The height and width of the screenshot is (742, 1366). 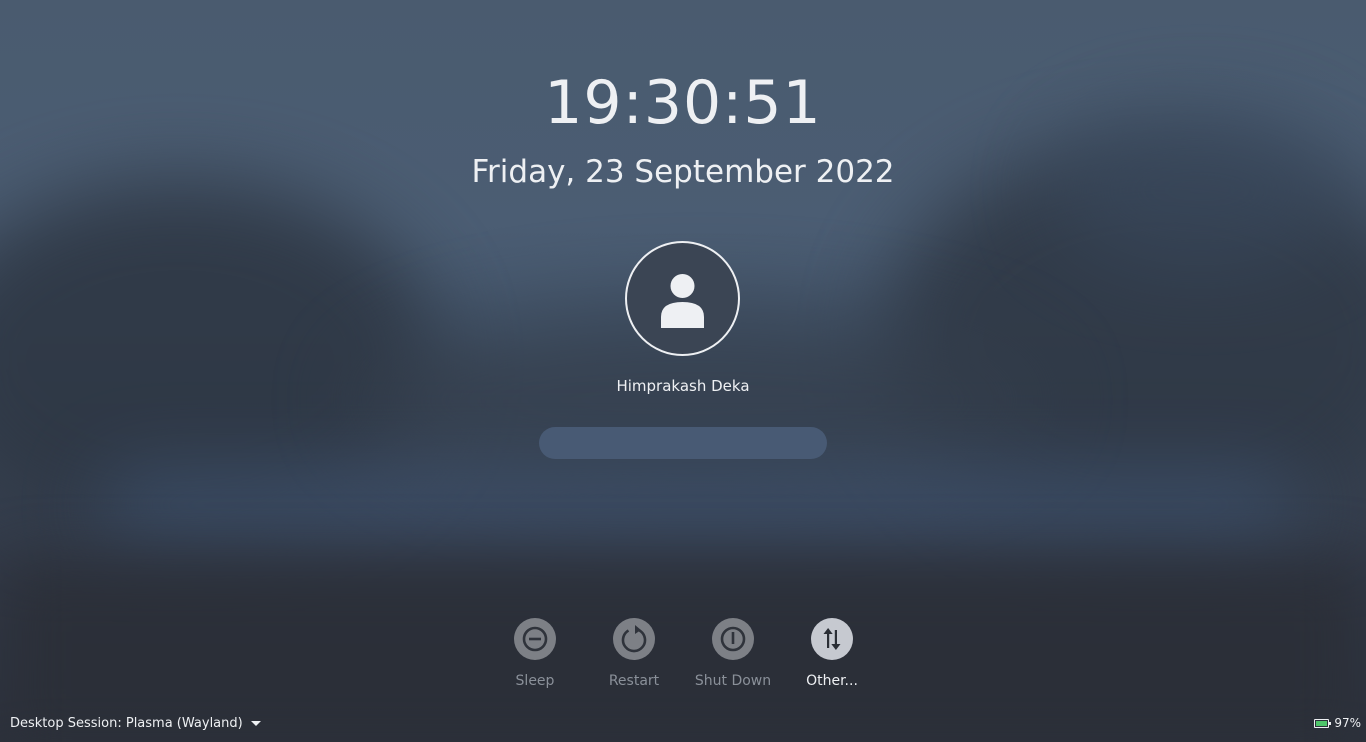 I want to click on clock-date: Friday, 23 September 2022, so click(x=683, y=172).